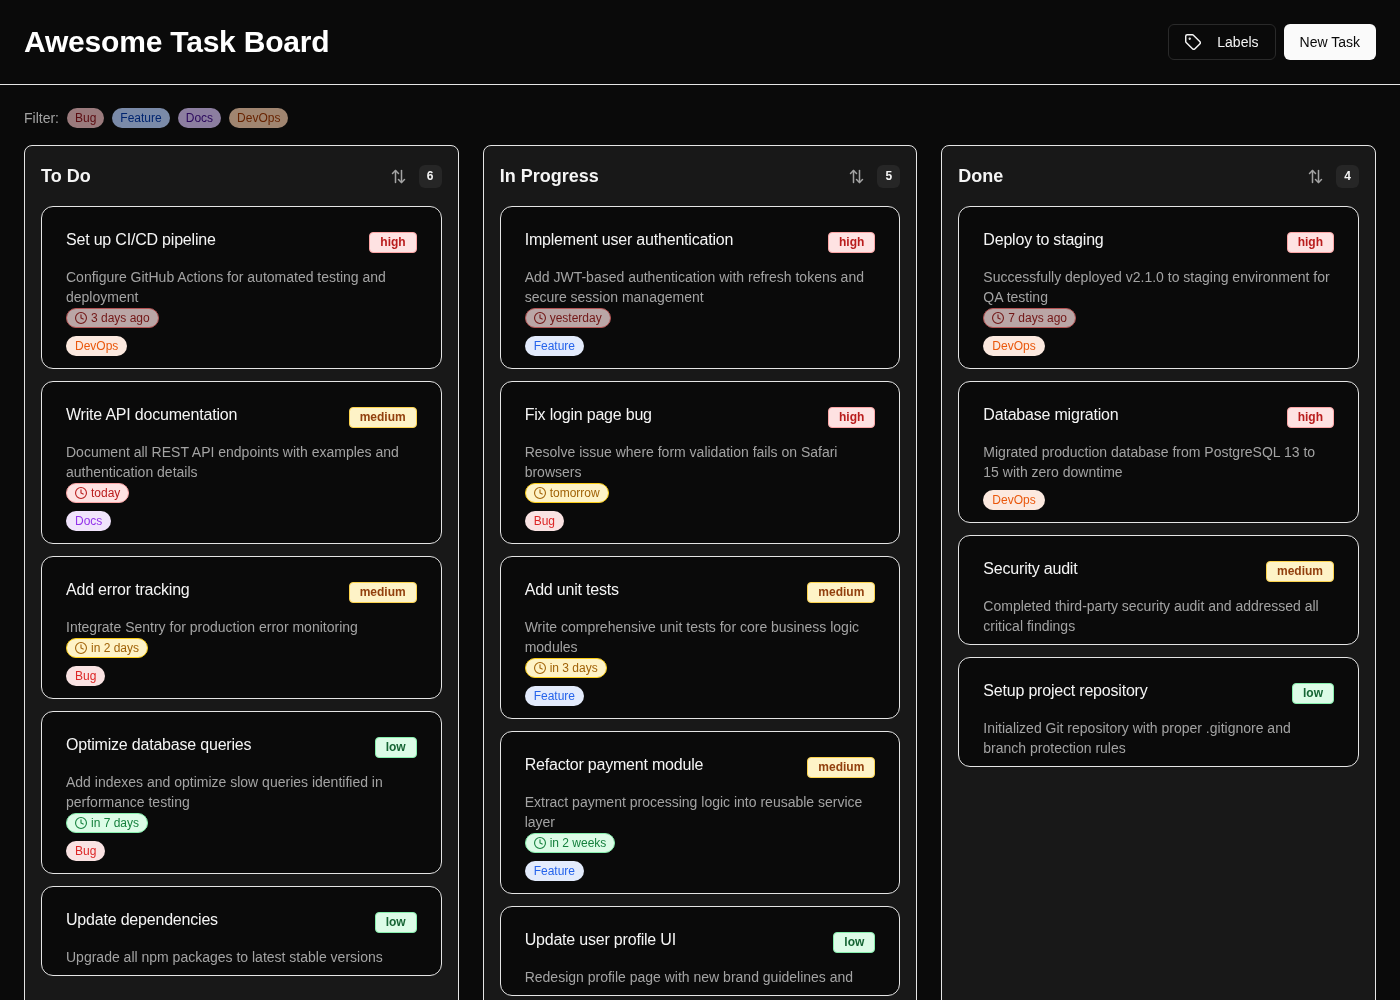 This screenshot has width=1400, height=1000. I want to click on due-date-text: 7 days ago, so click(1038, 318).